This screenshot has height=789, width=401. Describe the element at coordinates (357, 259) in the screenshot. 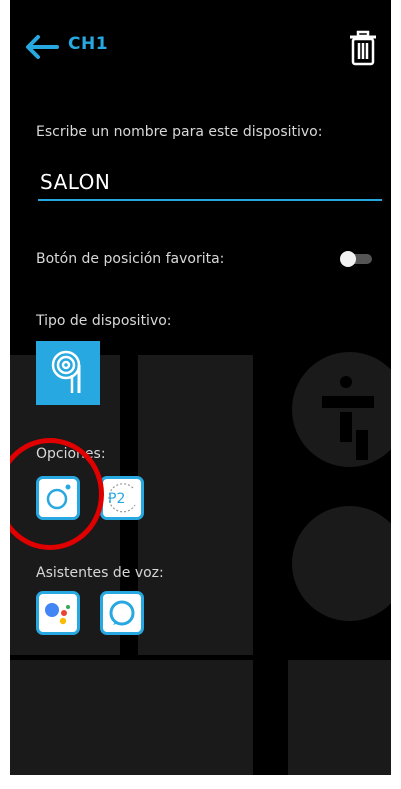

I see `favorite-toggle` at that location.